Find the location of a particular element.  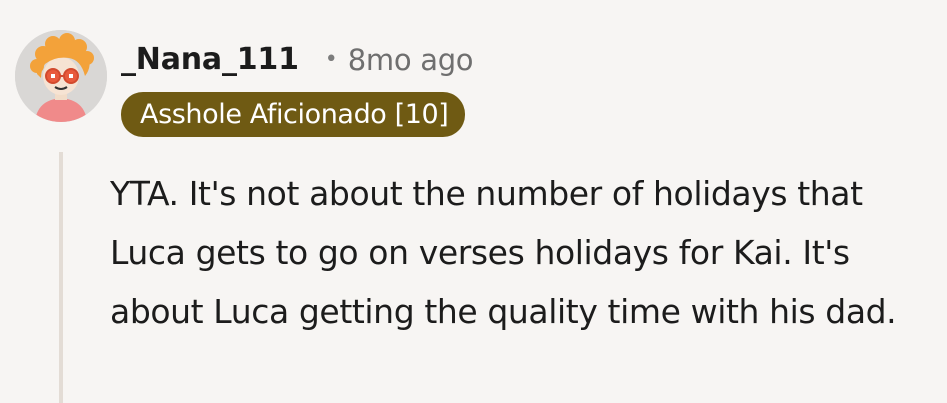

avatar-illustration is located at coordinates (61, 76).